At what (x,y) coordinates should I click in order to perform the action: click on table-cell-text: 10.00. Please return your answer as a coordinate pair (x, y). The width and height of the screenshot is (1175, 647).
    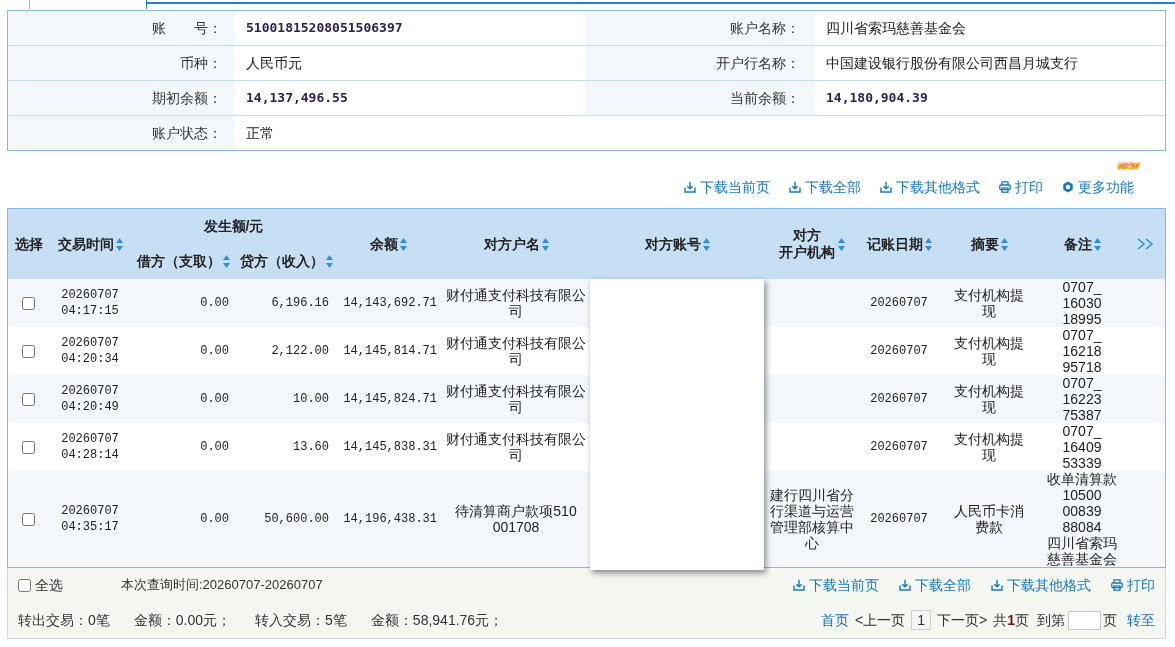
    Looking at the image, I should click on (311, 399).